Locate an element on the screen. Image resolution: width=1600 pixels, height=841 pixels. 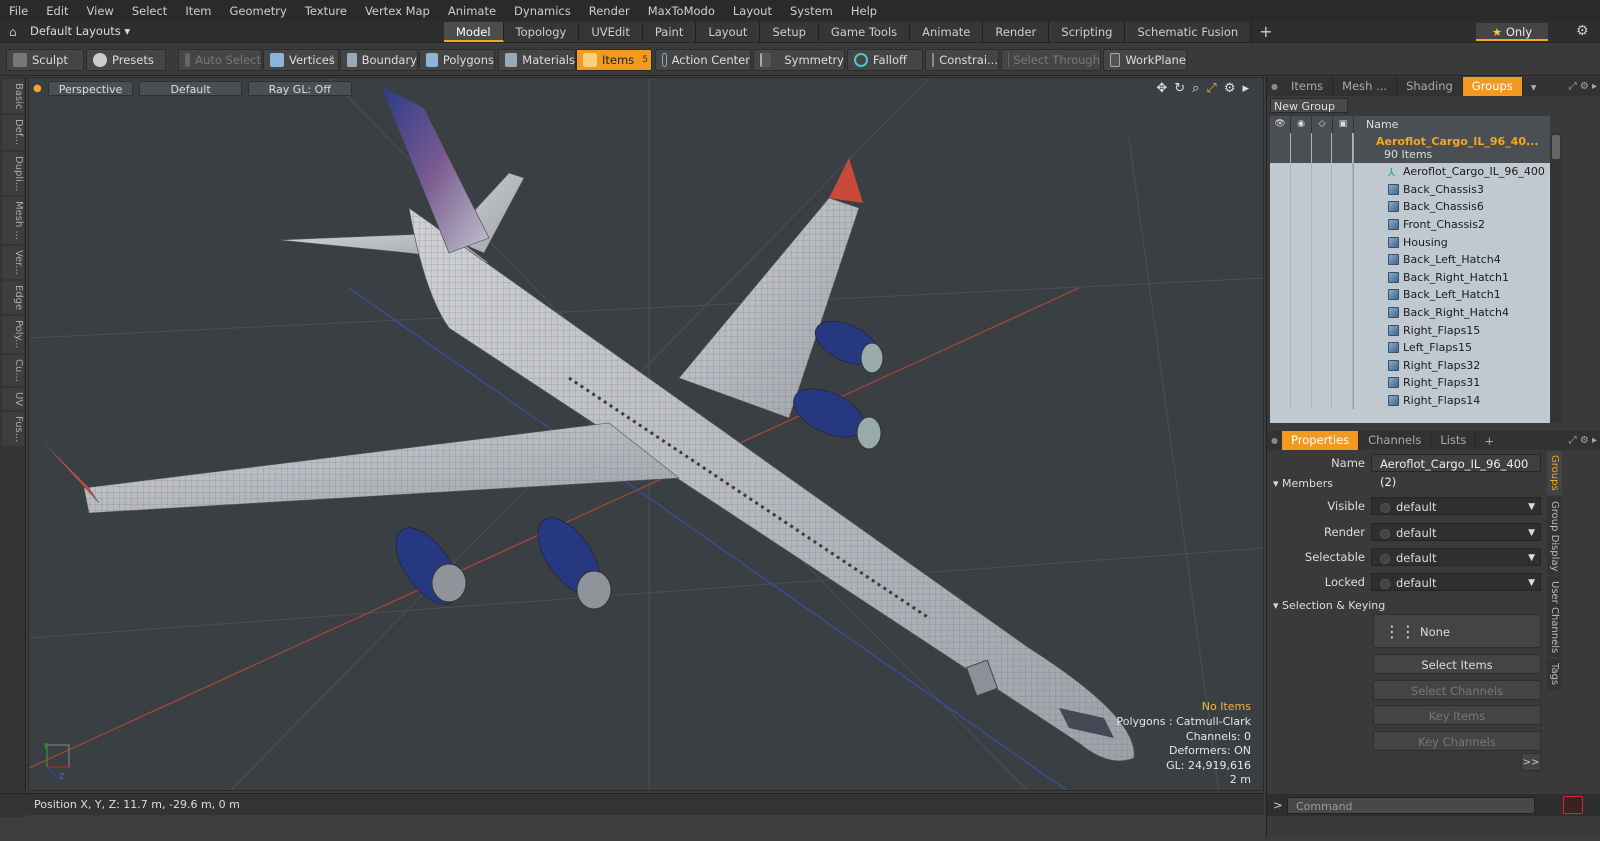
chevron-down-icon: ▾ is located at coordinates (1534, 87).